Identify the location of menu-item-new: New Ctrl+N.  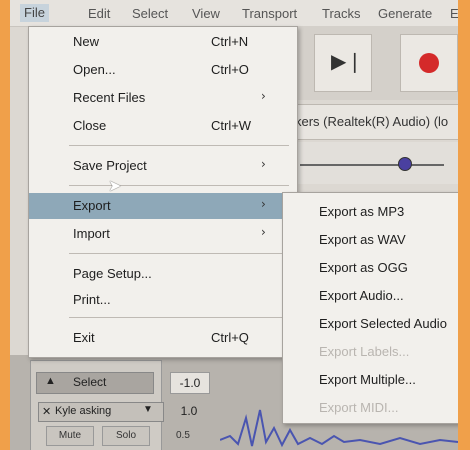
(163, 42).